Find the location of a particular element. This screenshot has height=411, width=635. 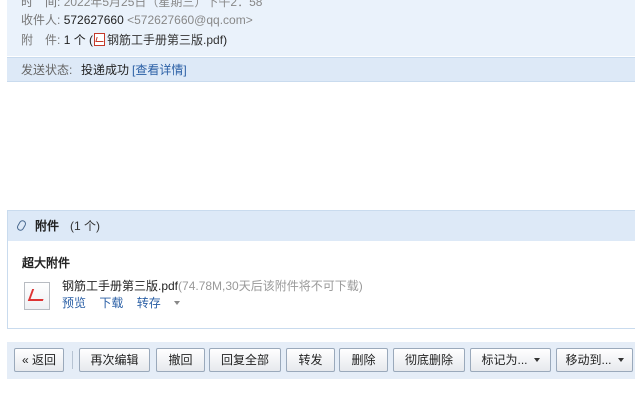

recall-button: 撤回 is located at coordinates (180, 360).